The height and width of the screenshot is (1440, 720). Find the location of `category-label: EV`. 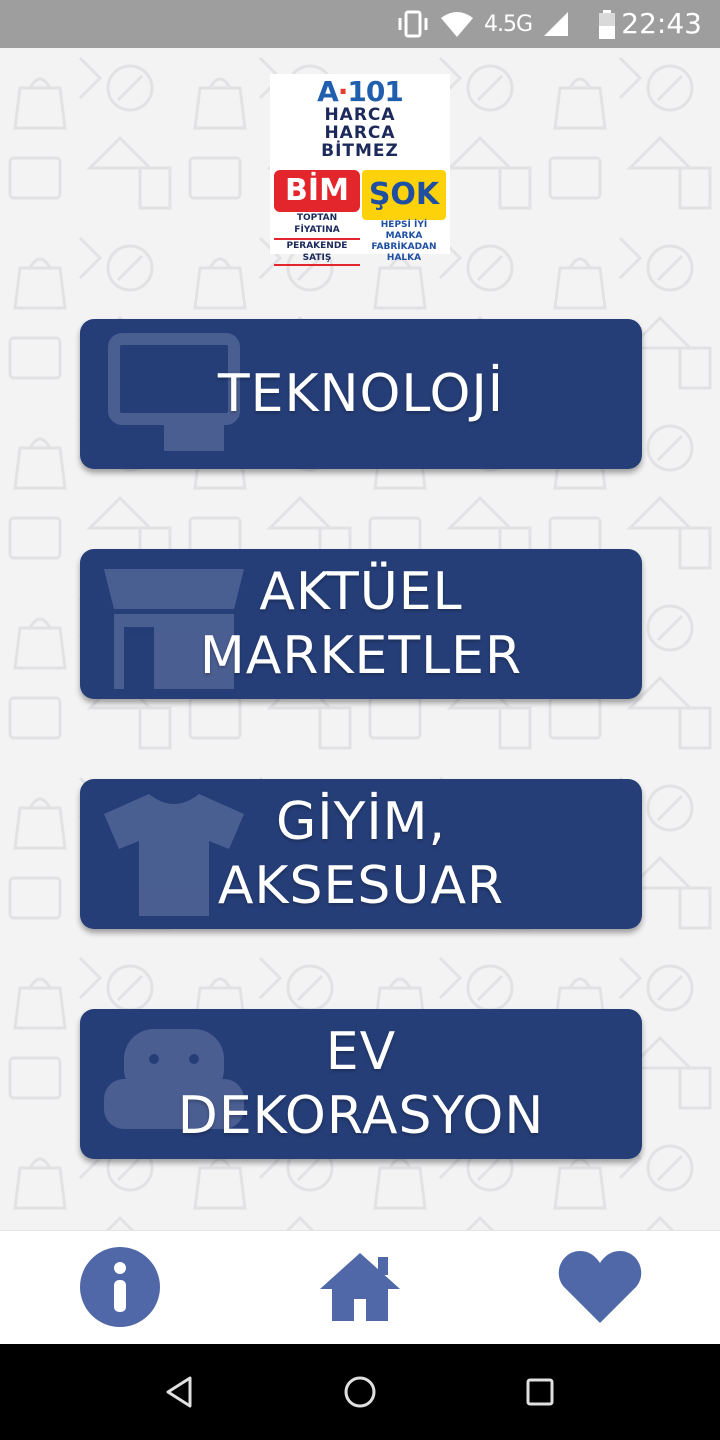

category-label: EV is located at coordinates (361, 1052).